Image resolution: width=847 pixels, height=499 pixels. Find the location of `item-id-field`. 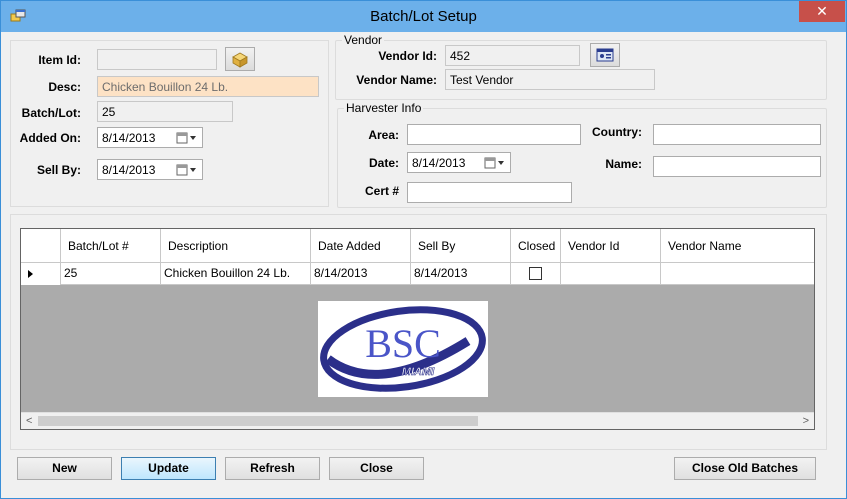

item-id-field is located at coordinates (157, 59).